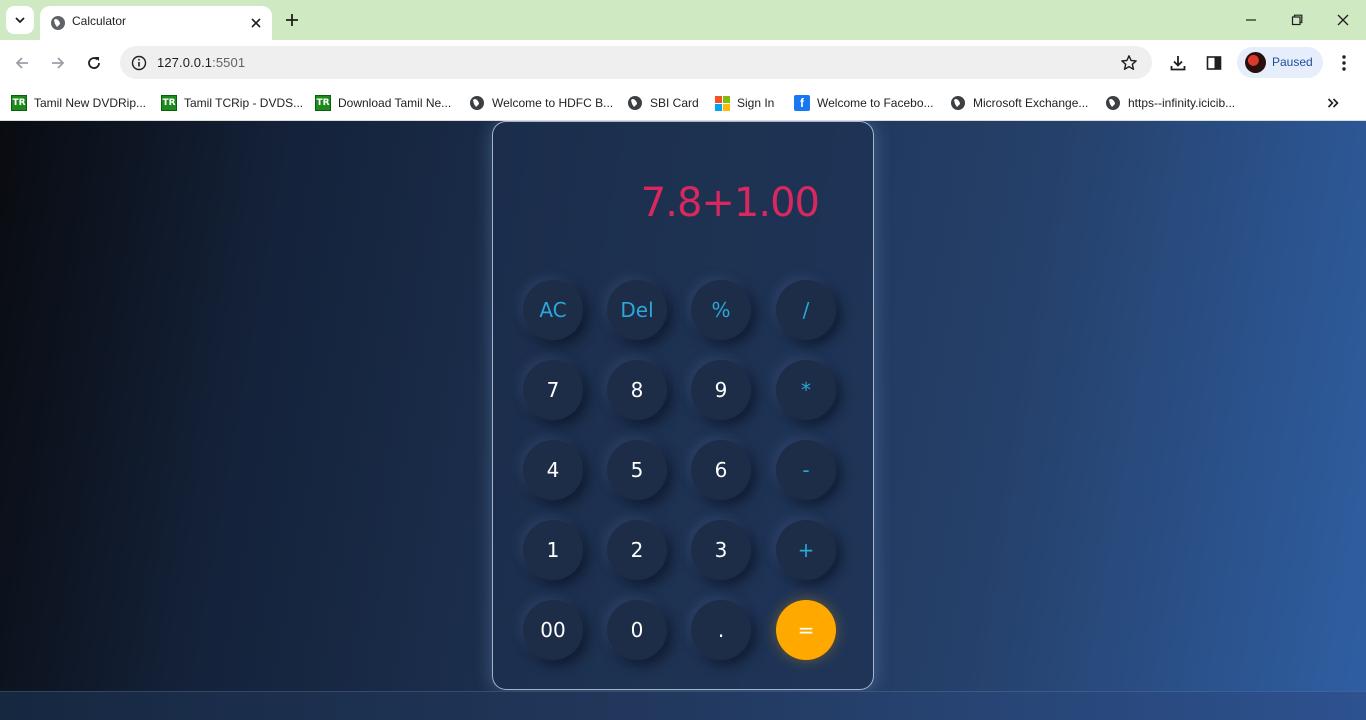 The image size is (1366, 720). What do you see at coordinates (806, 550) in the screenshot?
I see `plus-button: +` at bounding box center [806, 550].